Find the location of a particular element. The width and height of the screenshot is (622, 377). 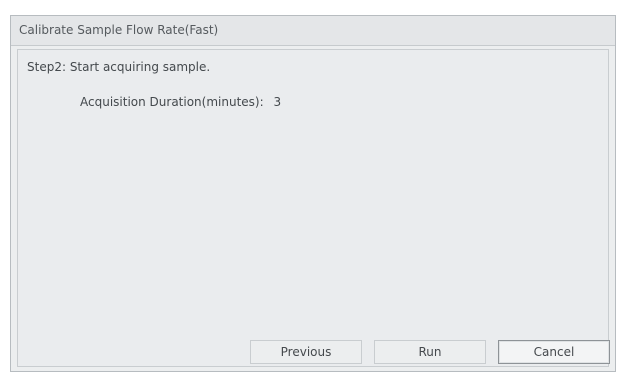

acquisition-duration-row: Acquisition Duration(minutes): 3 is located at coordinates (180, 102).